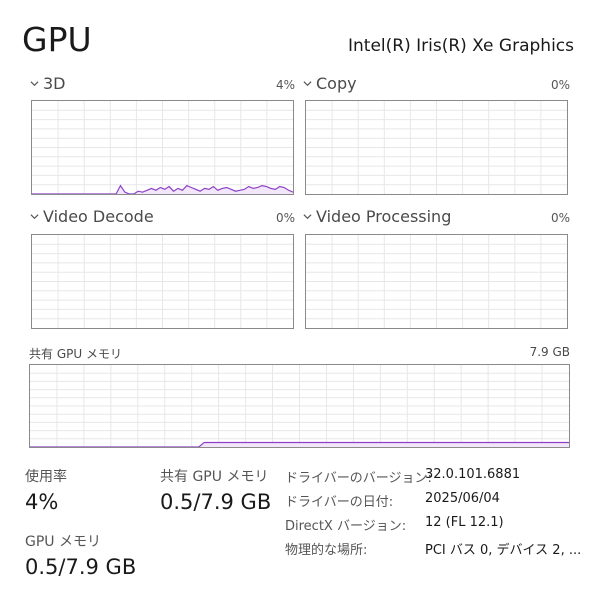  I want to click on graph-video-decode, so click(162, 281).